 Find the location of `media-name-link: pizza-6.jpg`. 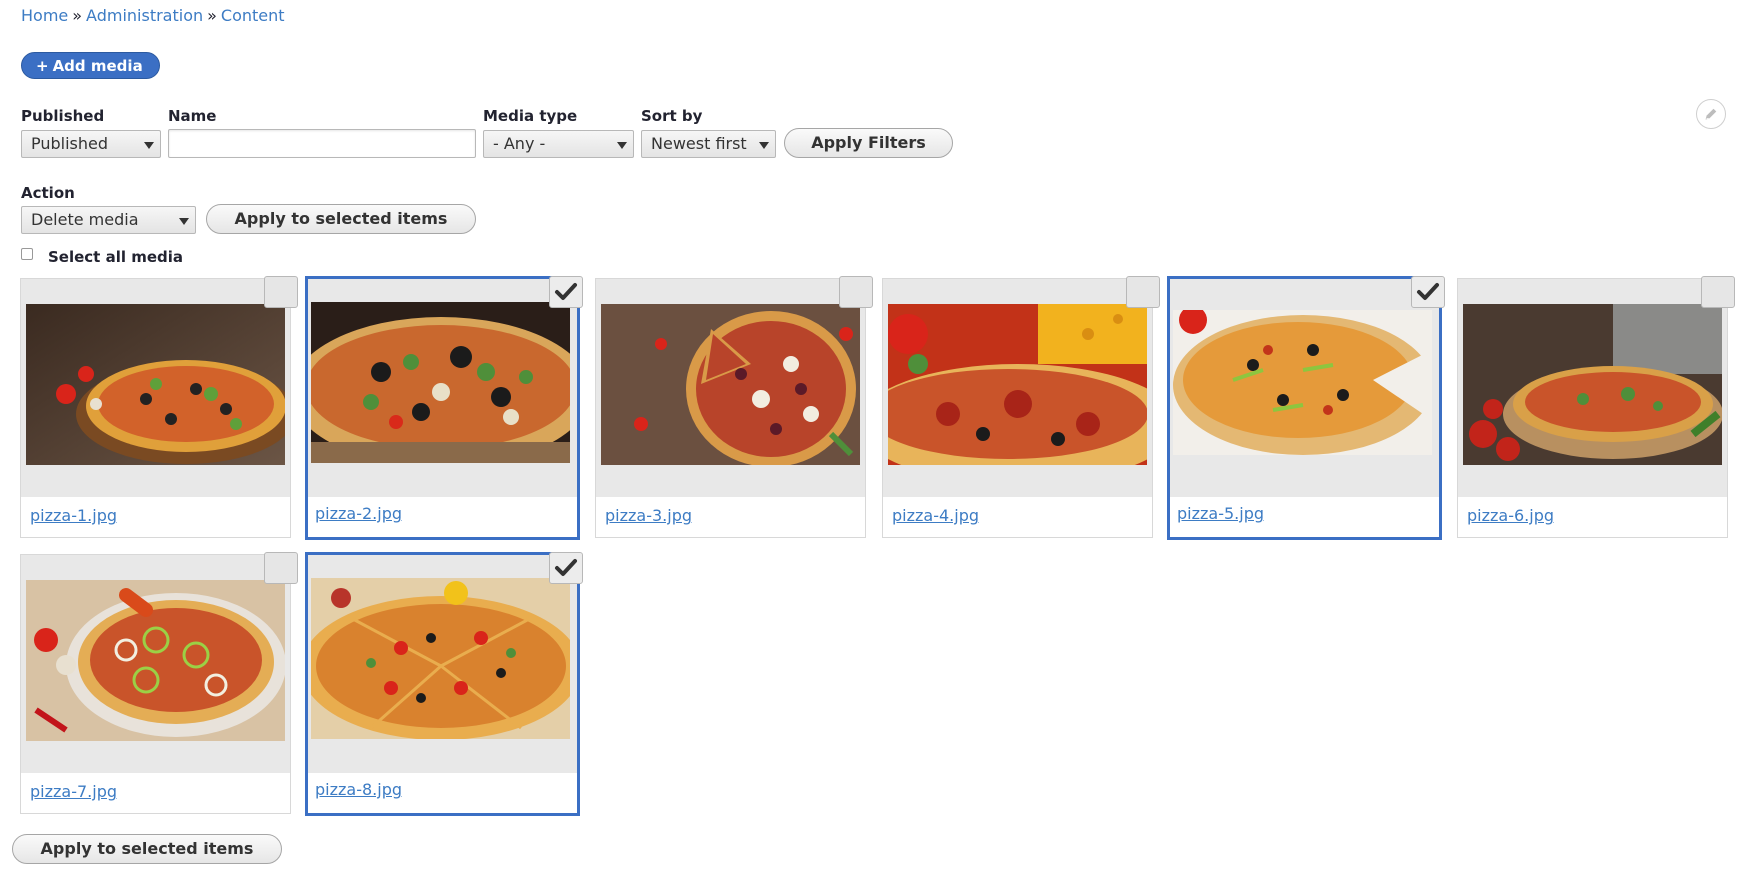

media-name-link: pizza-6.jpg is located at coordinates (1510, 515).